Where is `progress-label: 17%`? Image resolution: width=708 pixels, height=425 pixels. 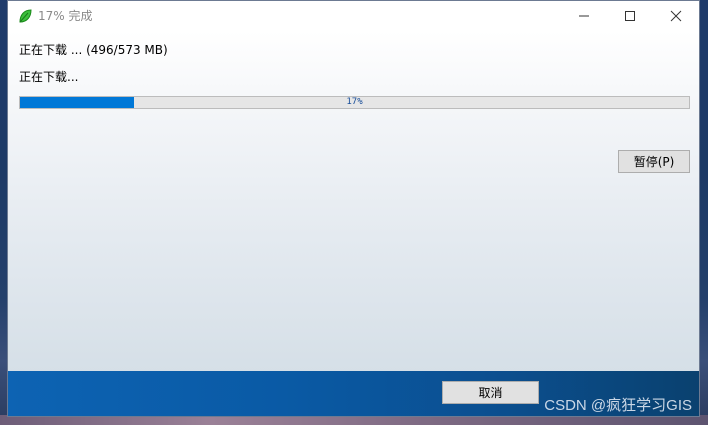 progress-label: 17% is located at coordinates (354, 102).